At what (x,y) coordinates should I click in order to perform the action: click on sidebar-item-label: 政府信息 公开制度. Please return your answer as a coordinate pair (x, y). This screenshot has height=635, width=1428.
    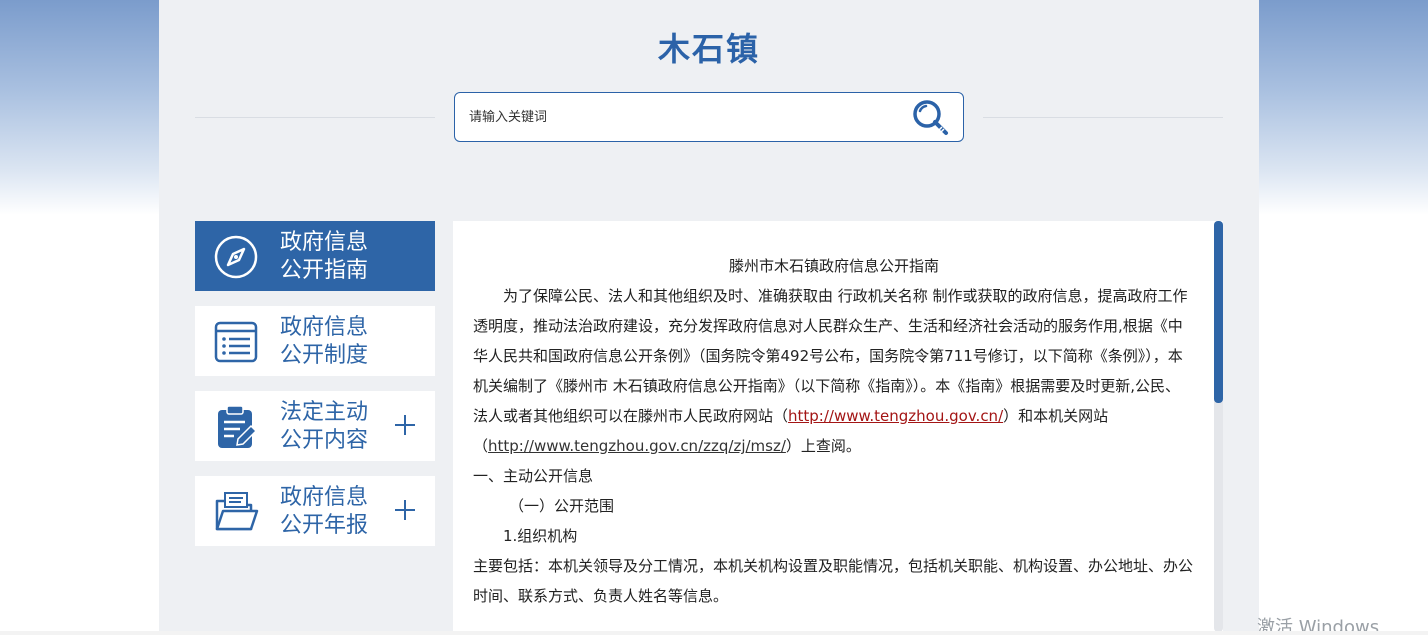
    Looking at the image, I should click on (324, 341).